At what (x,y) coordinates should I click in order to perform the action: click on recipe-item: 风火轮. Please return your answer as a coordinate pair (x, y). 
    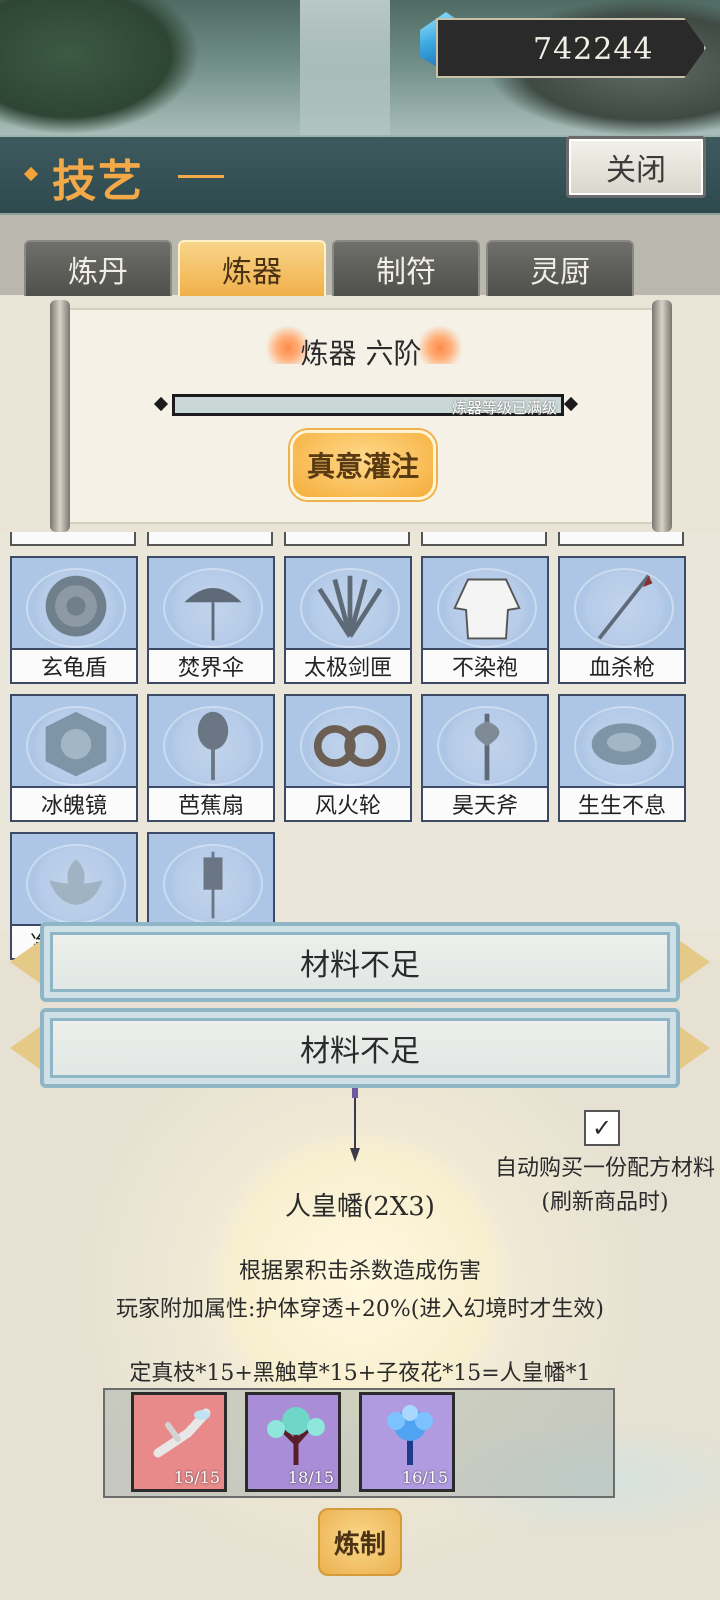
    Looking at the image, I should click on (348, 758).